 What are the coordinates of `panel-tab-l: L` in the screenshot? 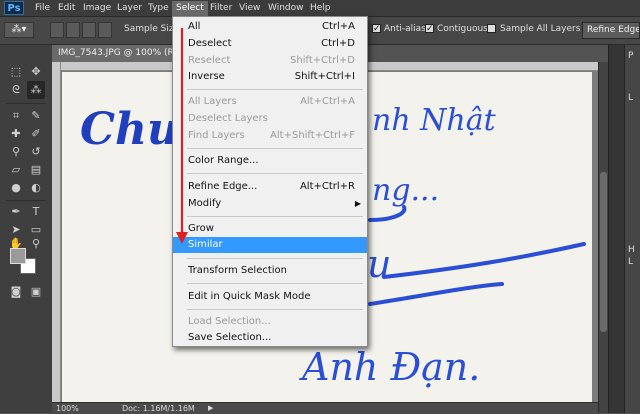 It's located at (630, 98).